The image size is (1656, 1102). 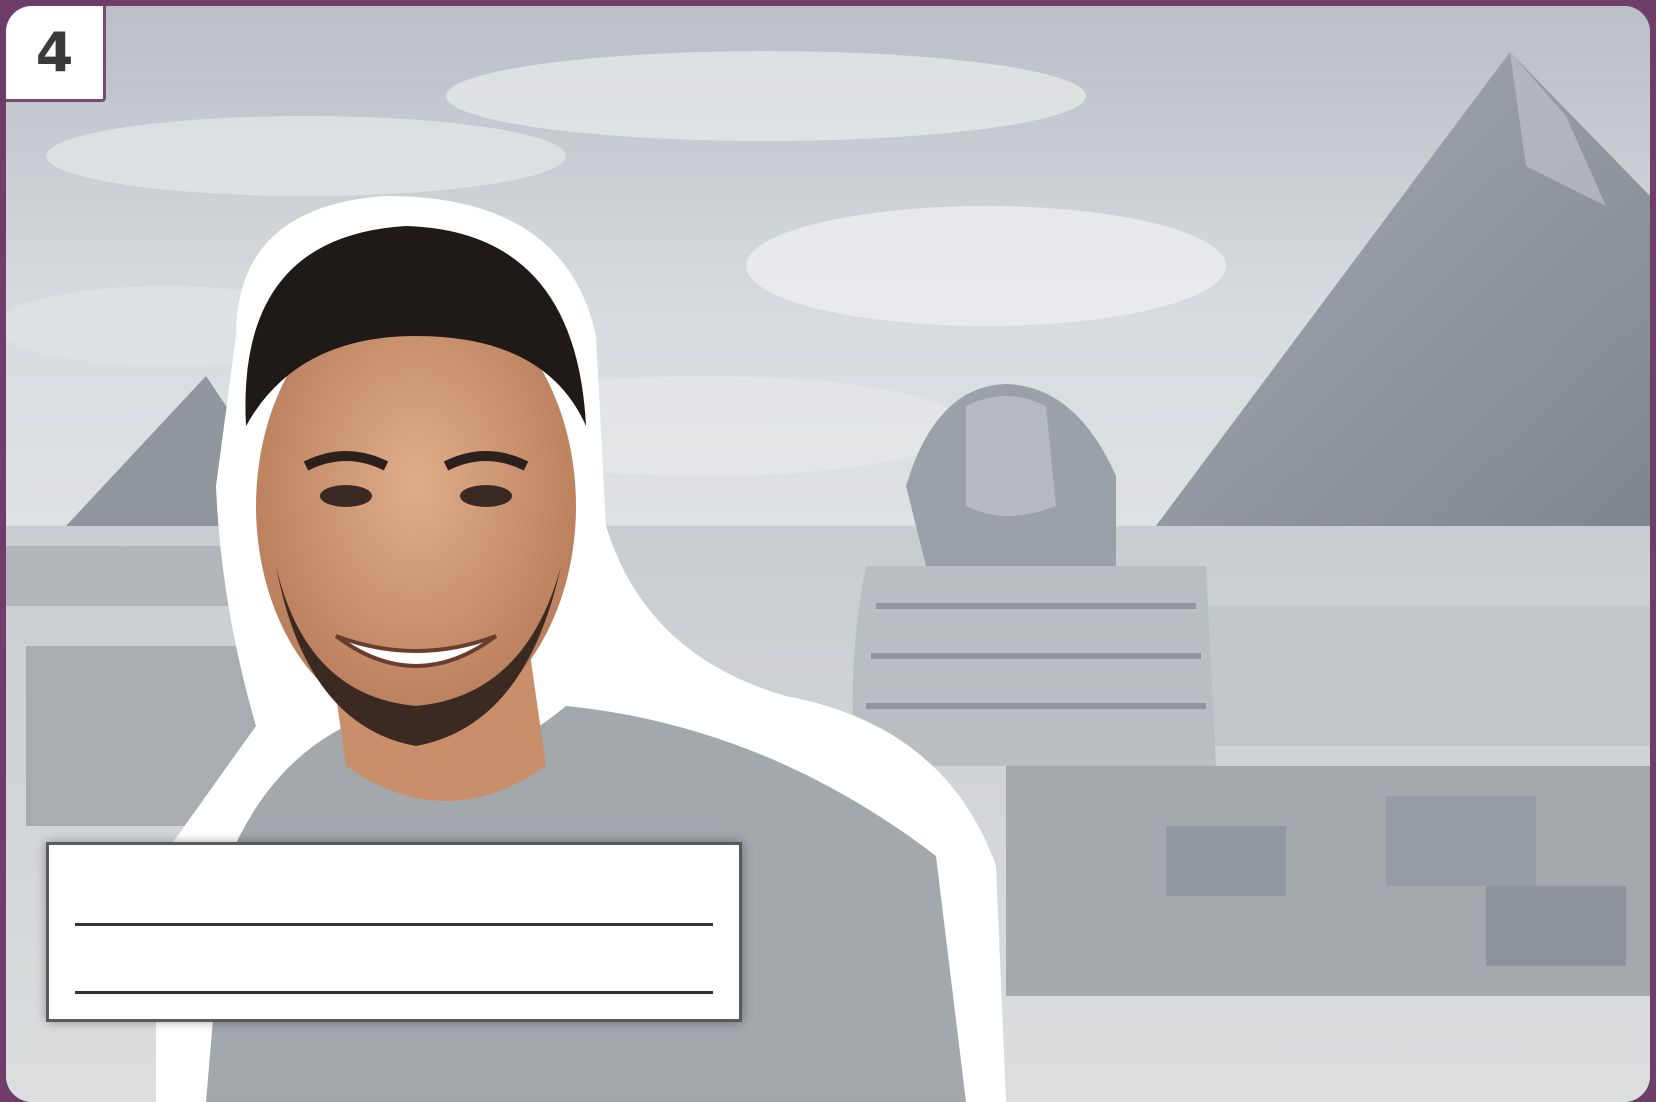 What do you see at coordinates (56, 54) in the screenshot?
I see `question-number: 4` at bounding box center [56, 54].